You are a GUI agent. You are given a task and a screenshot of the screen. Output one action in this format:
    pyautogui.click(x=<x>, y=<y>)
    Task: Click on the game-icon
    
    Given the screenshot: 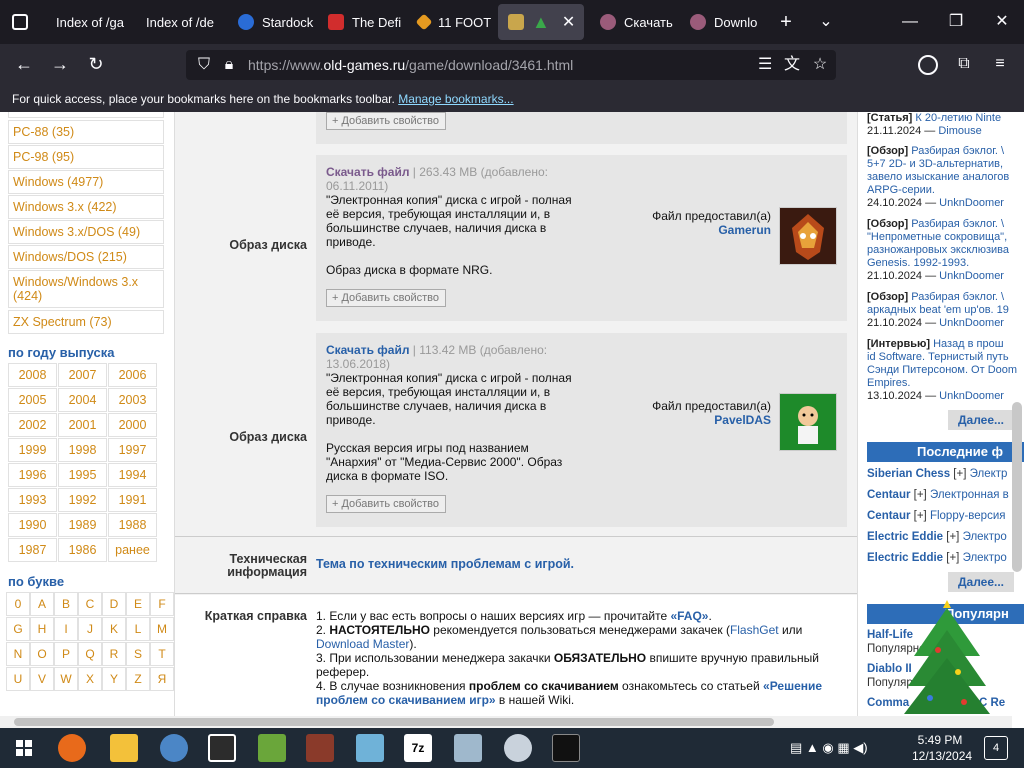 What is the action you would take?
    pyautogui.click(x=320, y=748)
    